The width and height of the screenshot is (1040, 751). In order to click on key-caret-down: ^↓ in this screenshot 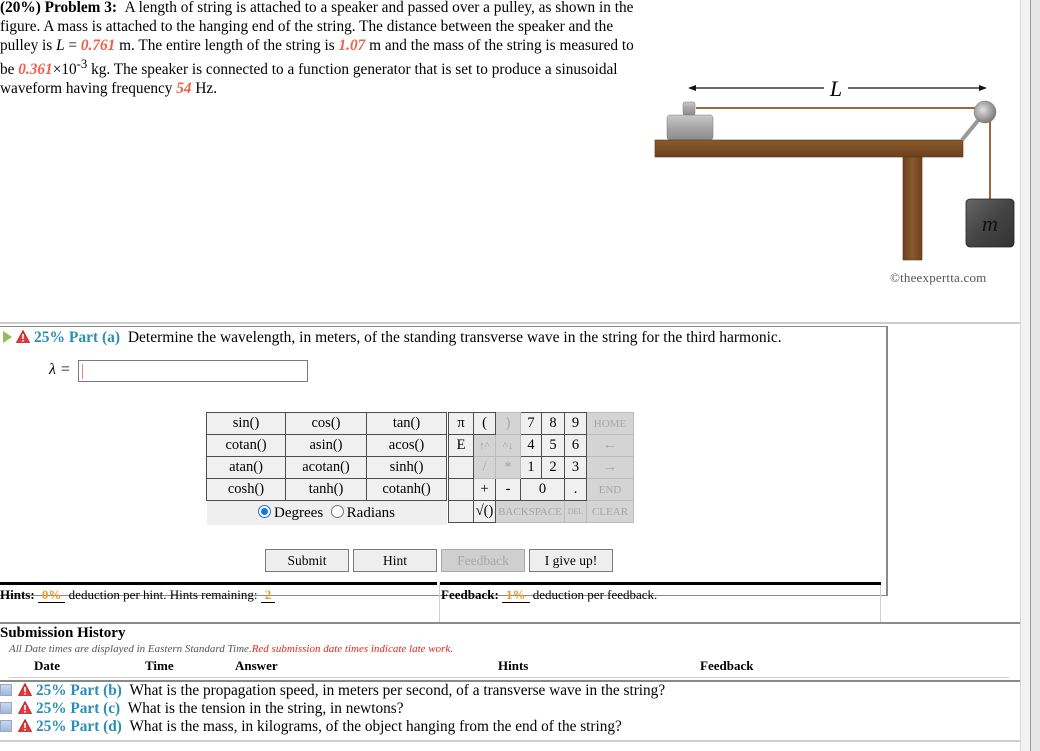, I will do `click(508, 445)`.